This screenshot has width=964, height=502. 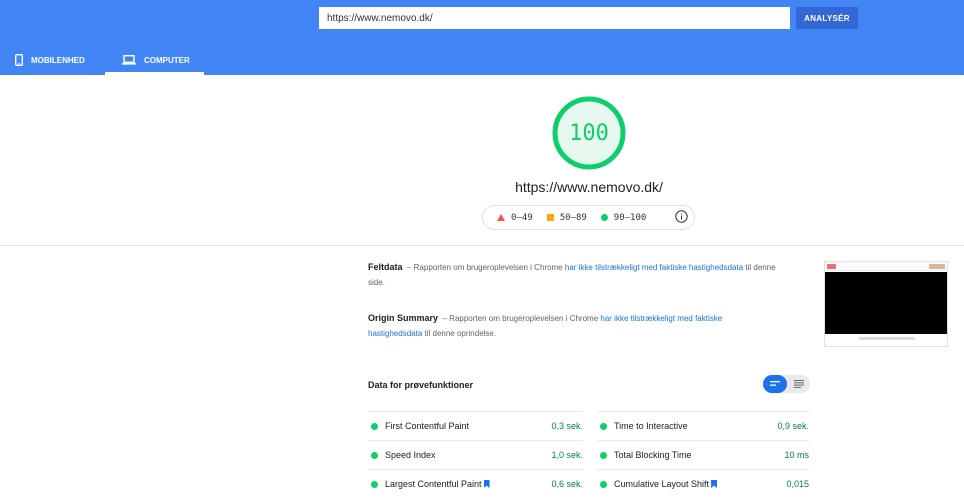 I want to click on metric-row: First Contentful Paint 0,3 sek., so click(x=475, y=425).